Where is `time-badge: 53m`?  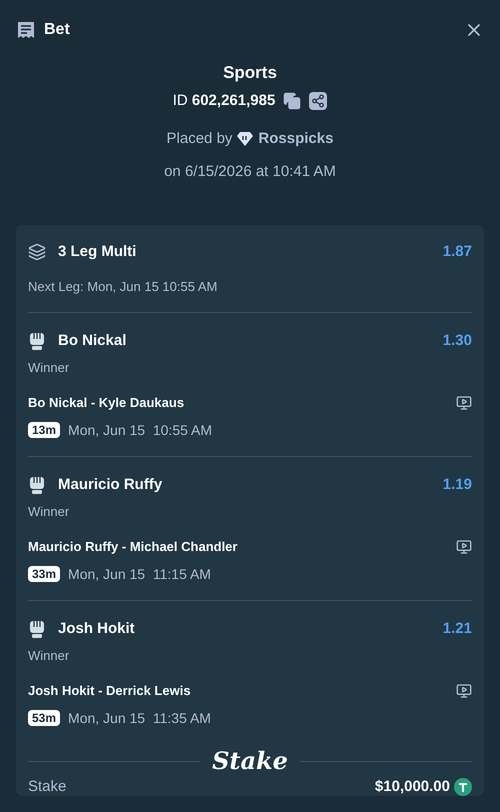
time-badge: 53m is located at coordinates (44, 718).